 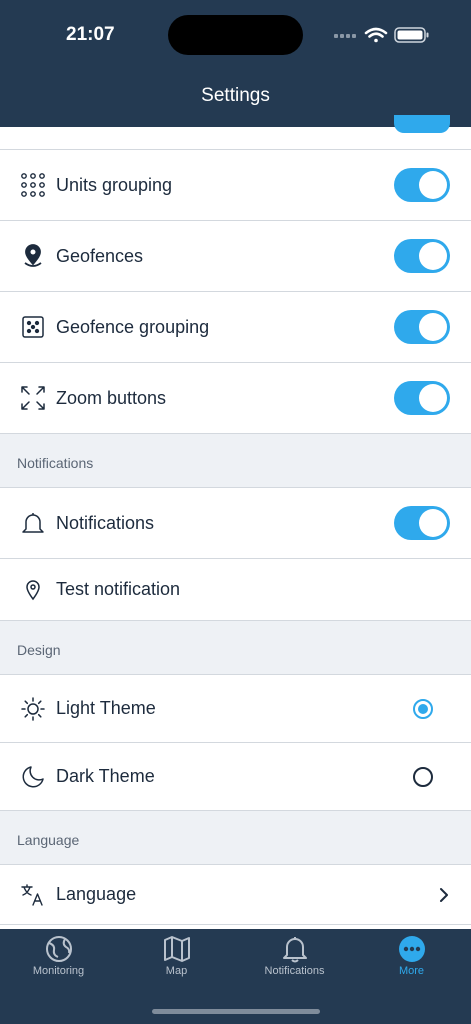 What do you see at coordinates (235, 523) in the screenshot?
I see `row-notifications: Notifications` at bounding box center [235, 523].